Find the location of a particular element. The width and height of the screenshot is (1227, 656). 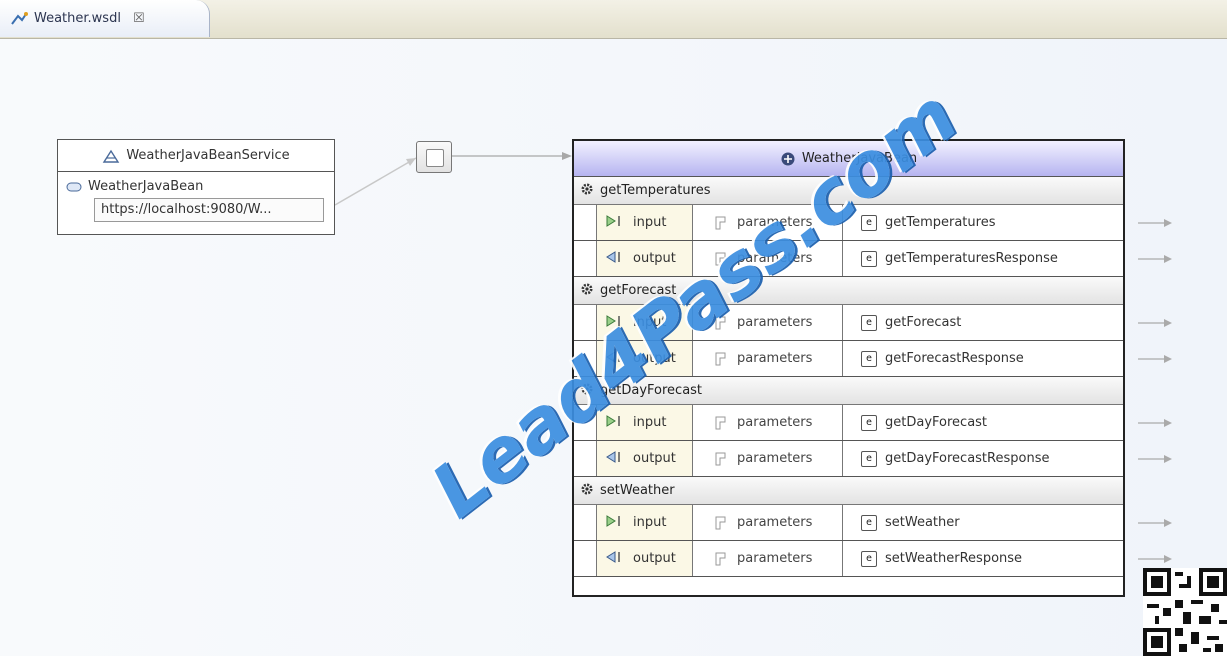

element-cell: e getTemperaturesResponse is located at coordinates (983, 258).